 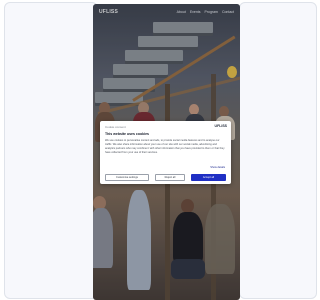 I want to click on consent-button-row: Customise settings Reject all Accept all, so click(x=165, y=177).